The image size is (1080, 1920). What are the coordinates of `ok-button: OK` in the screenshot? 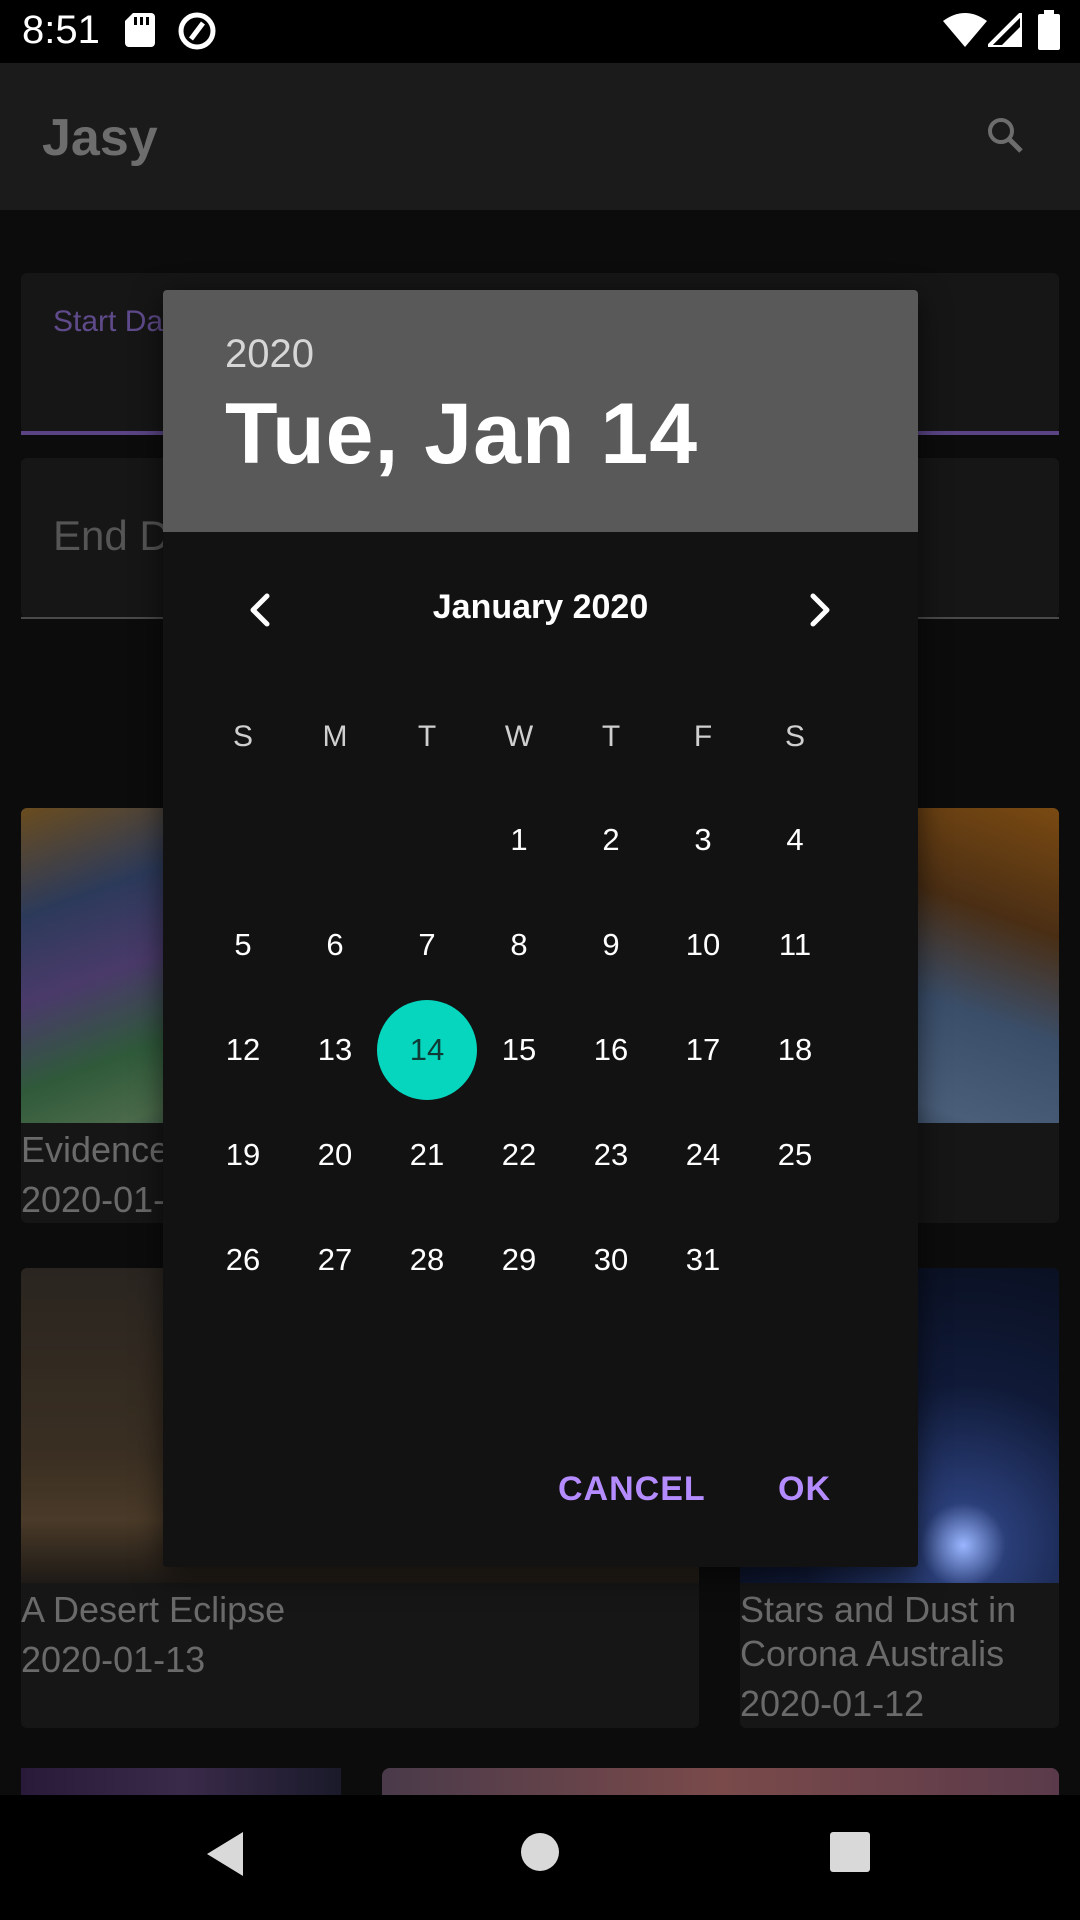 It's located at (804, 1489).